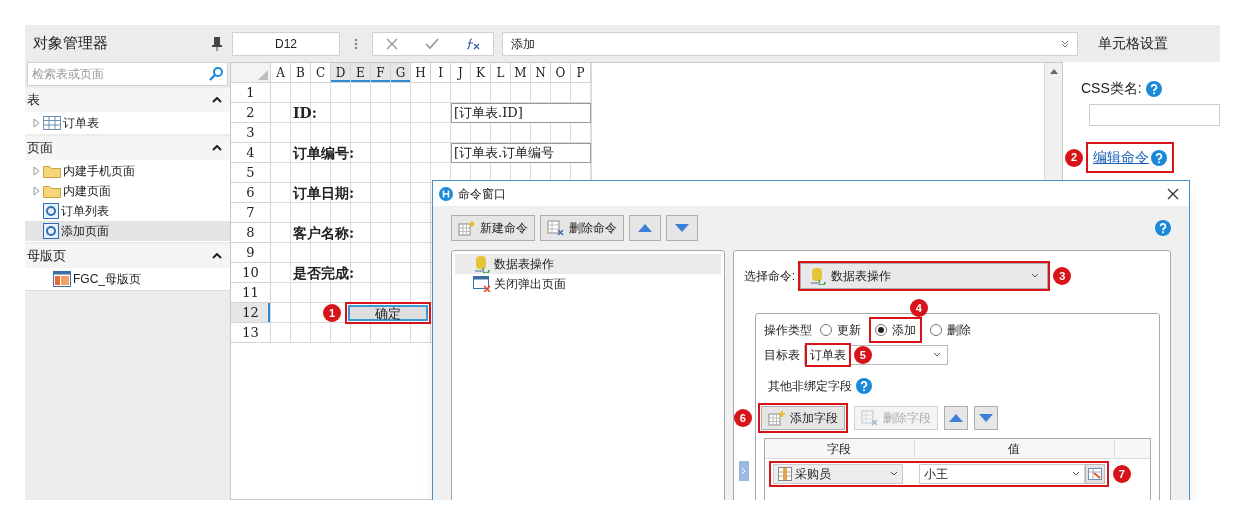  Describe the element at coordinates (251, 333) in the screenshot. I see `row-header: 13` at that location.